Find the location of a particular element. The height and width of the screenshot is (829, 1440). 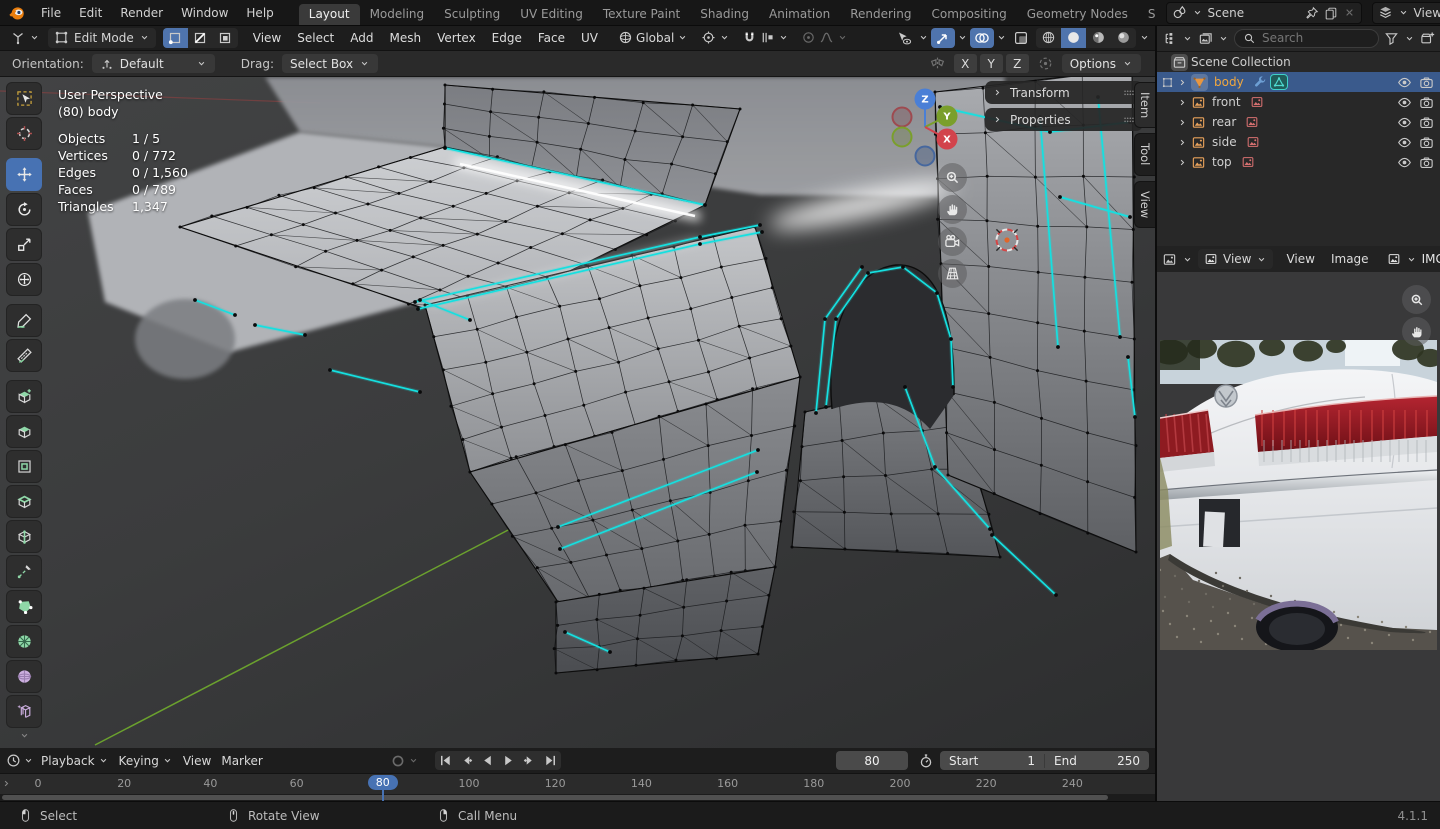

snap-dropdown is located at coordinates (765, 37).